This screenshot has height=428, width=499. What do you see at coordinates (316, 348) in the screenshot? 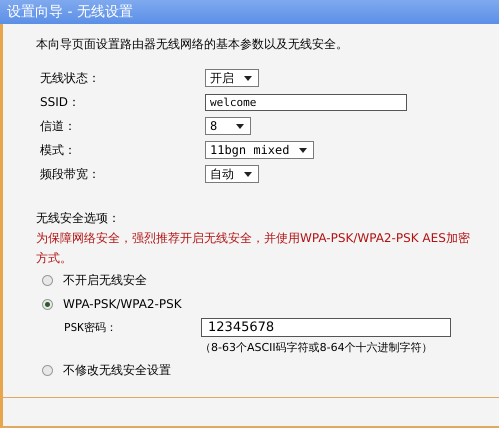
I see `hint-text: （8-63个ASCII码字符或8-64个十六进制字符）` at bounding box center [316, 348].